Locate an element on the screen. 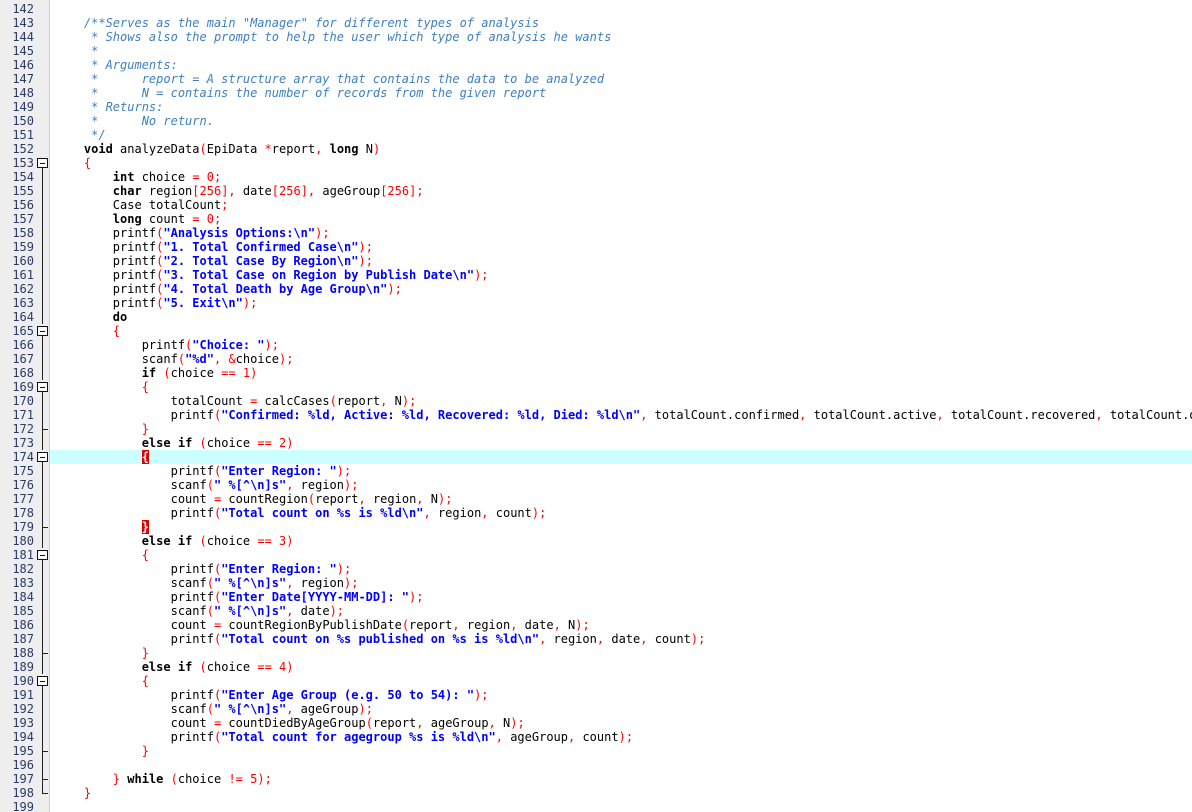 The height and width of the screenshot is (812, 1192). code-row: 167 scanf("%d", &choice); is located at coordinates (596, 359).